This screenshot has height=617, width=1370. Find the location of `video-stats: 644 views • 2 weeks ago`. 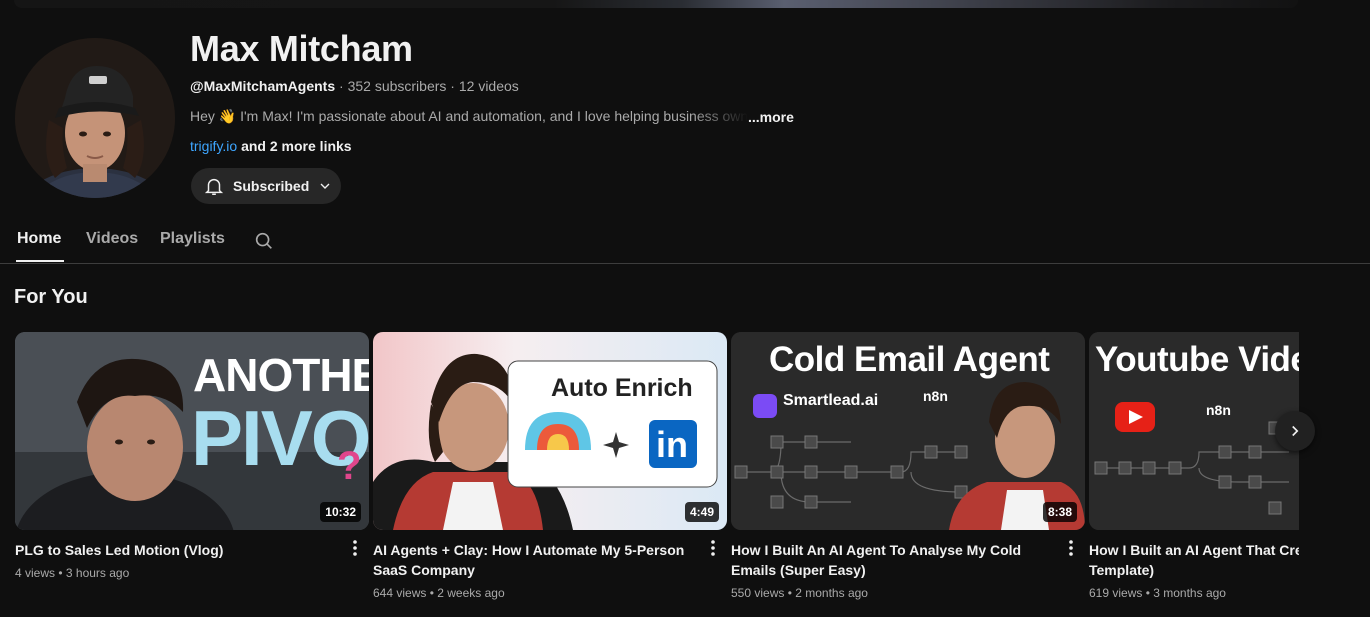

video-stats: 644 views • 2 weeks ago is located at coordinates (439, 593).